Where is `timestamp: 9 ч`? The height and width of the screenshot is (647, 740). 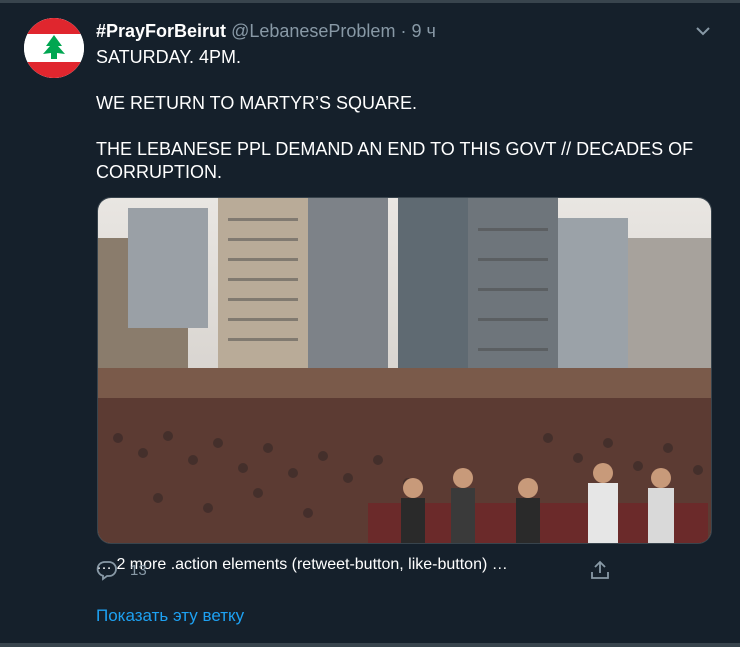
timestamp: 9 ч is located at coordinates (423, 31).